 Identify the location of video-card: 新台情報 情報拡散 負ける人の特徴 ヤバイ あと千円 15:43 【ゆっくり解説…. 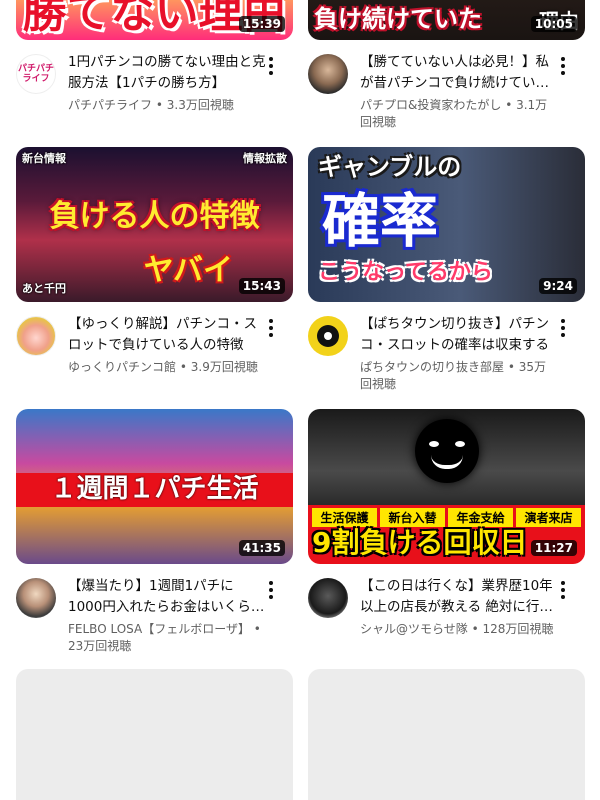
(154, 270).